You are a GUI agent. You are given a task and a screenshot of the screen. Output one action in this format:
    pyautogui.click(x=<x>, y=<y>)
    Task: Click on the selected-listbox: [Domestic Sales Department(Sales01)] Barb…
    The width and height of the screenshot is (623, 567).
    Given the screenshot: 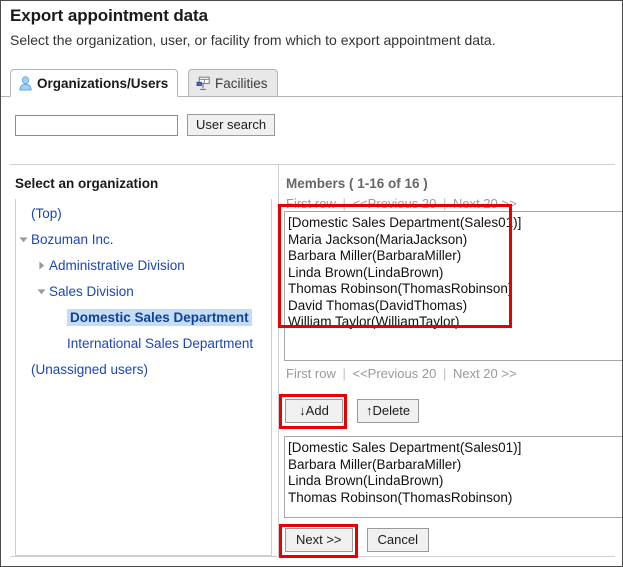 What is the action you would take?
    pyautogui.click(x=453, y=477)
    